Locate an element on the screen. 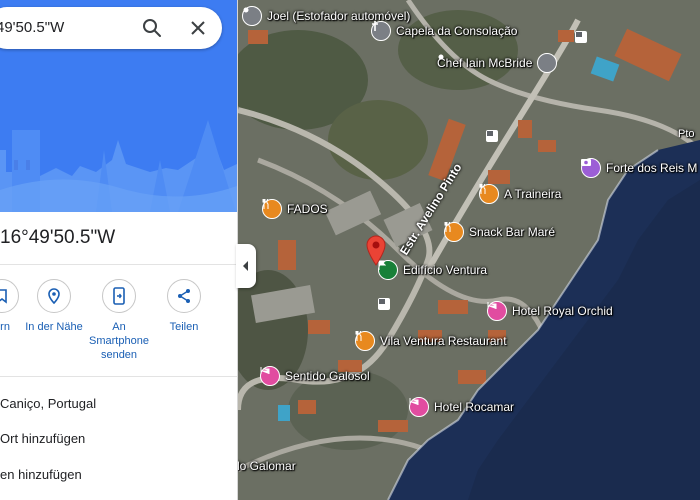 The height and width of the screenshot is (500, 700). poi-label: FADOS is located at coordinates (307, 209).